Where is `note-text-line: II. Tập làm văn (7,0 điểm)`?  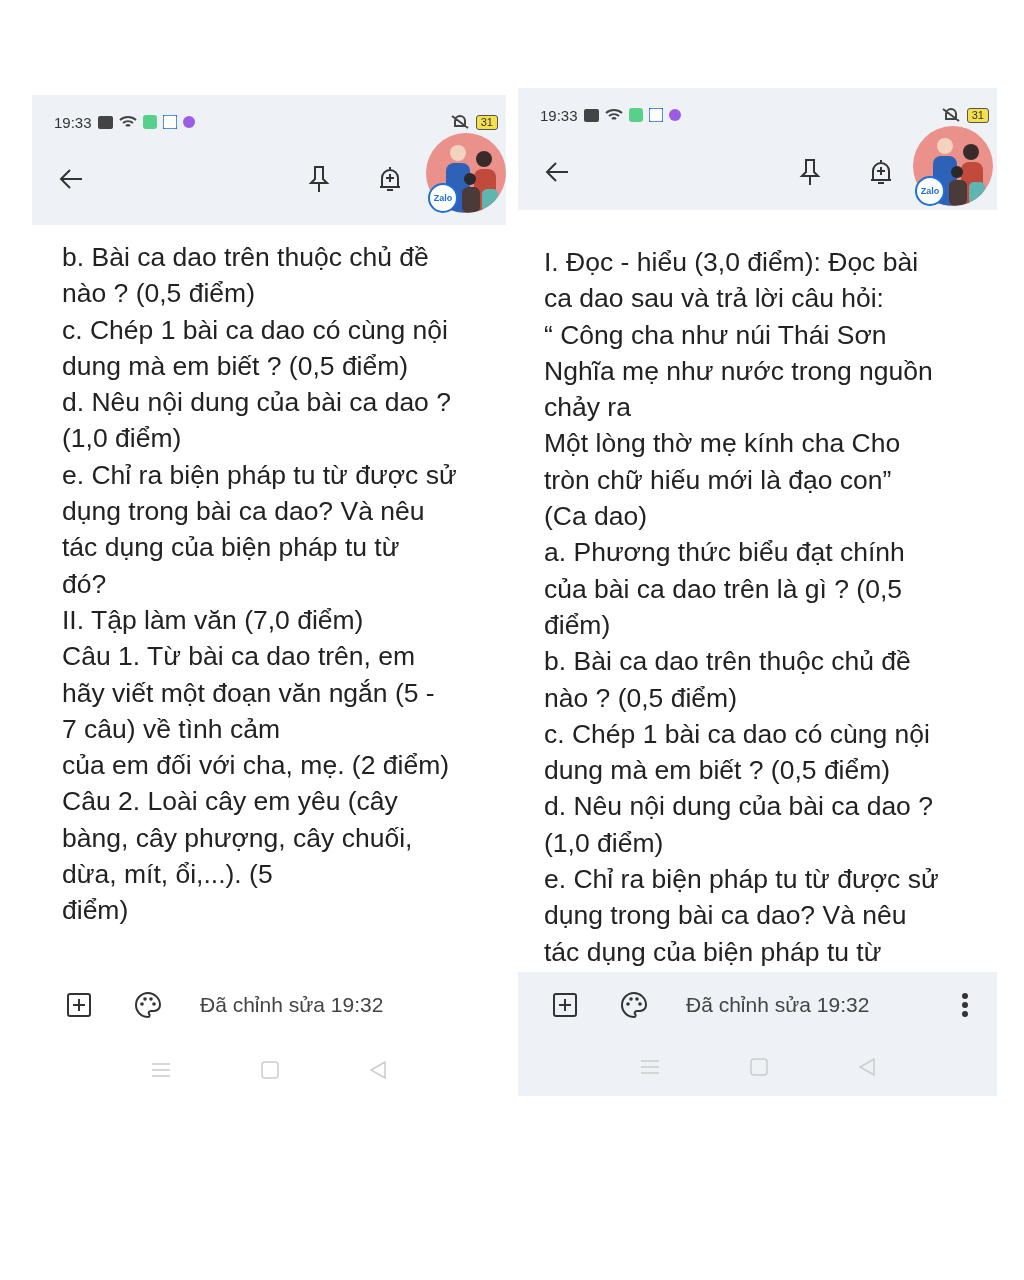
note-text-line: II. Tập làm văn (7,0 điểm) is located at coordinates (213, 620).